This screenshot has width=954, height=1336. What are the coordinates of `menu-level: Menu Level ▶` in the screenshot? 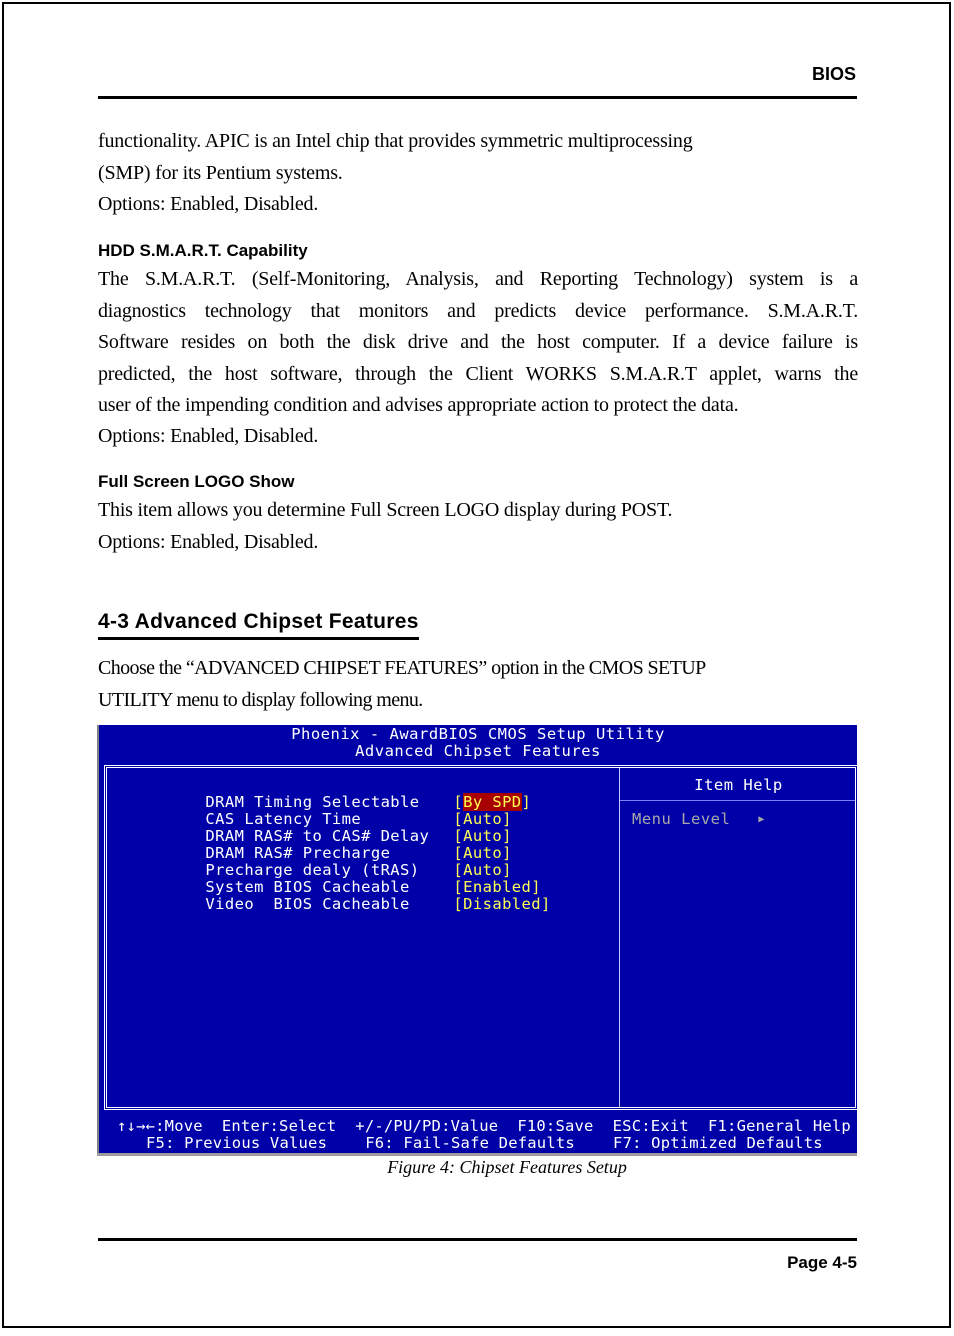 It's located at (698, 819).